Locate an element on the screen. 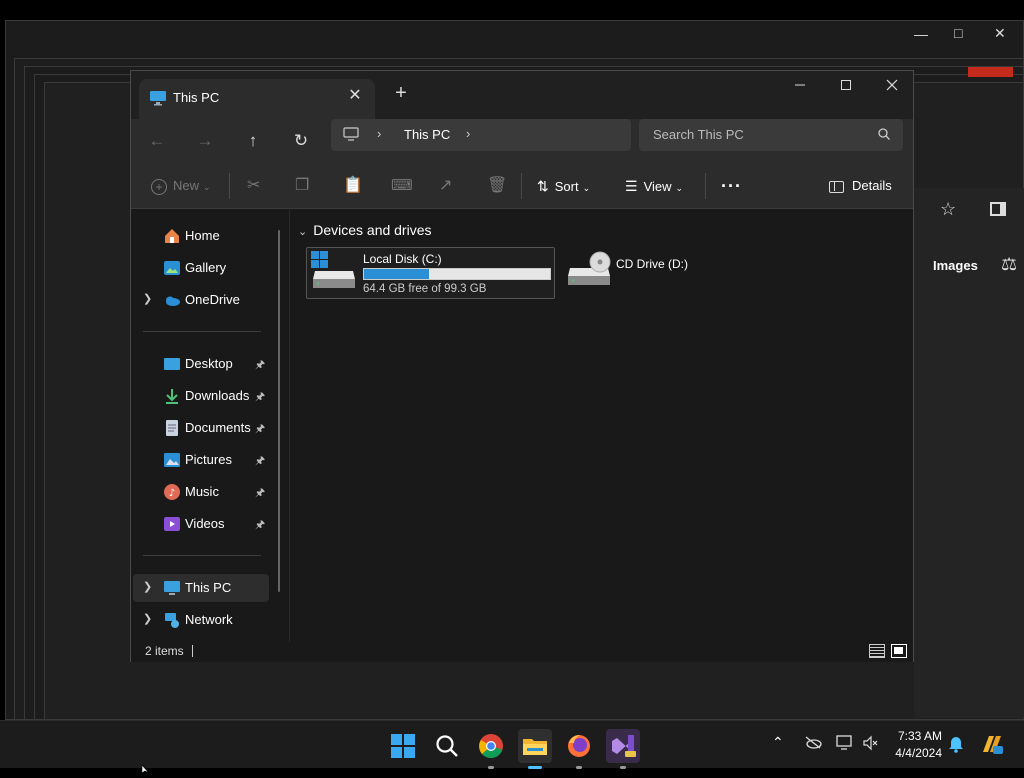  gallery-icon is located at coordinates (172, 268).